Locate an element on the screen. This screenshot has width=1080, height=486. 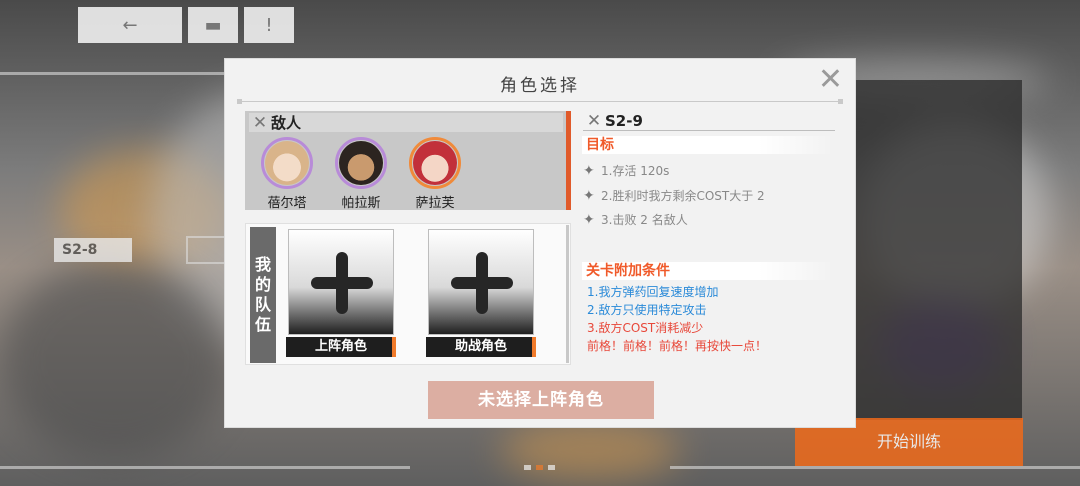
enemy-name: 蓓尔塔 is located at coordinates (287, 203).